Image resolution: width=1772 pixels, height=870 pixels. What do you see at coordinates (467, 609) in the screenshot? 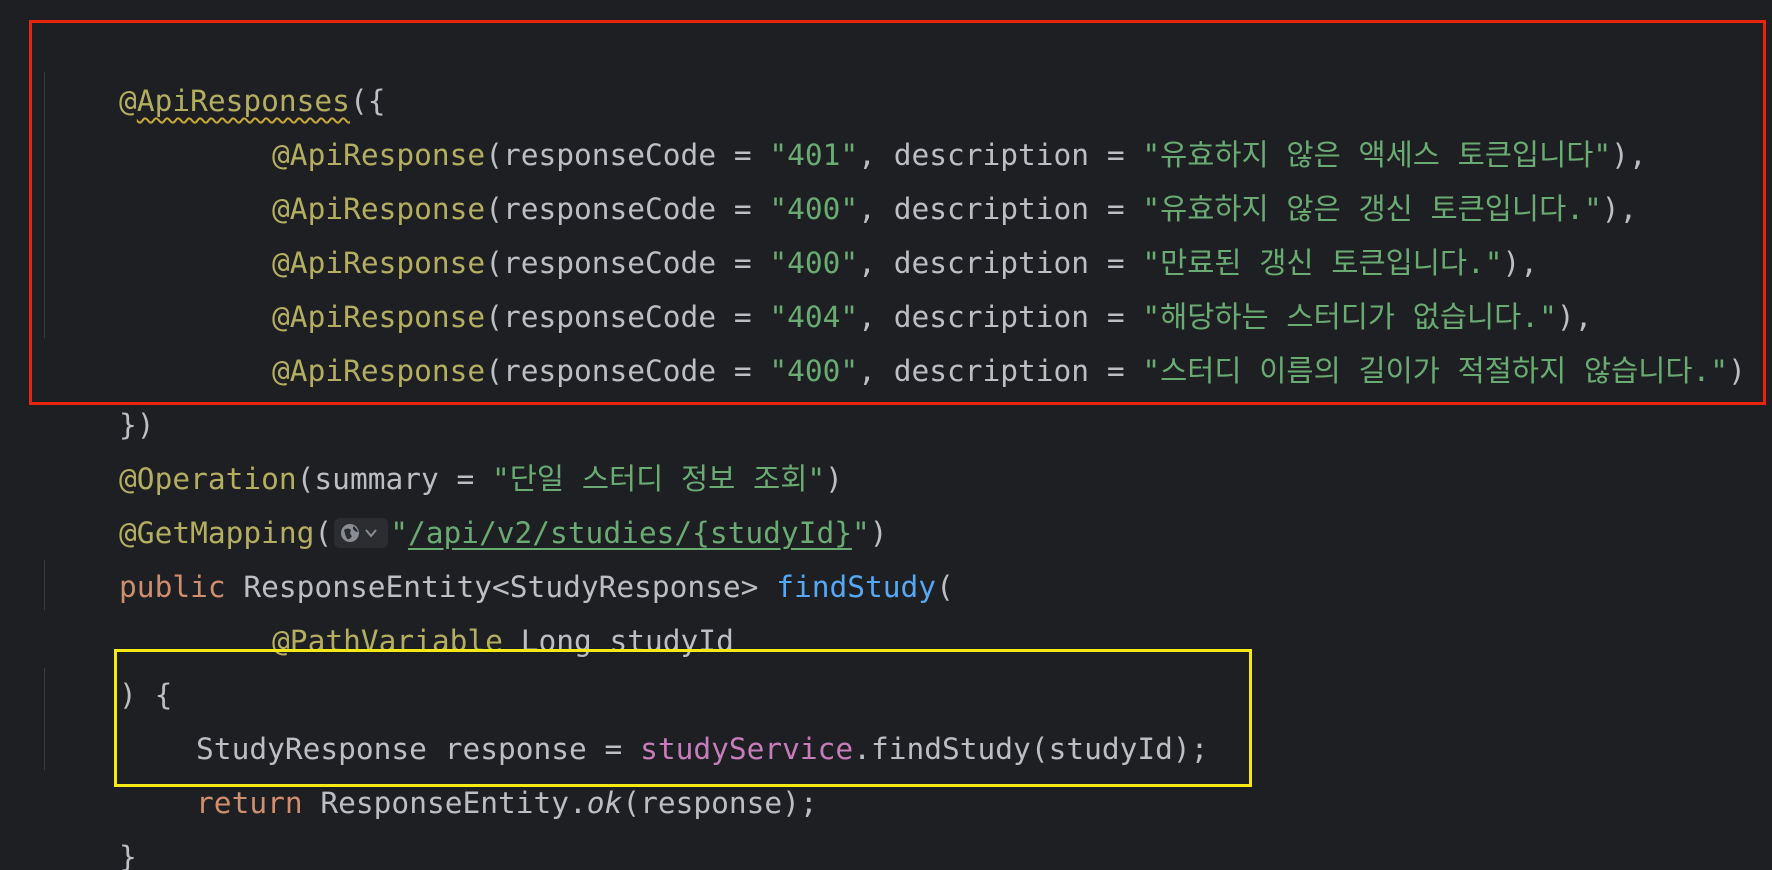
I see `code-line-11: @PathVariable Long studyId` at bounding box center [467, 609].